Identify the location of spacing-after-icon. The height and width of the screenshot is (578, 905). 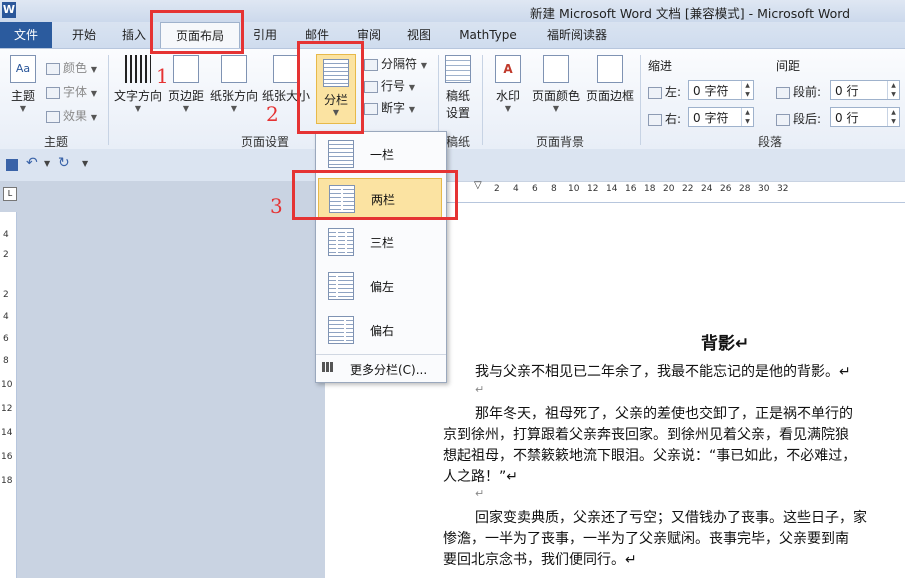
(783, 119).